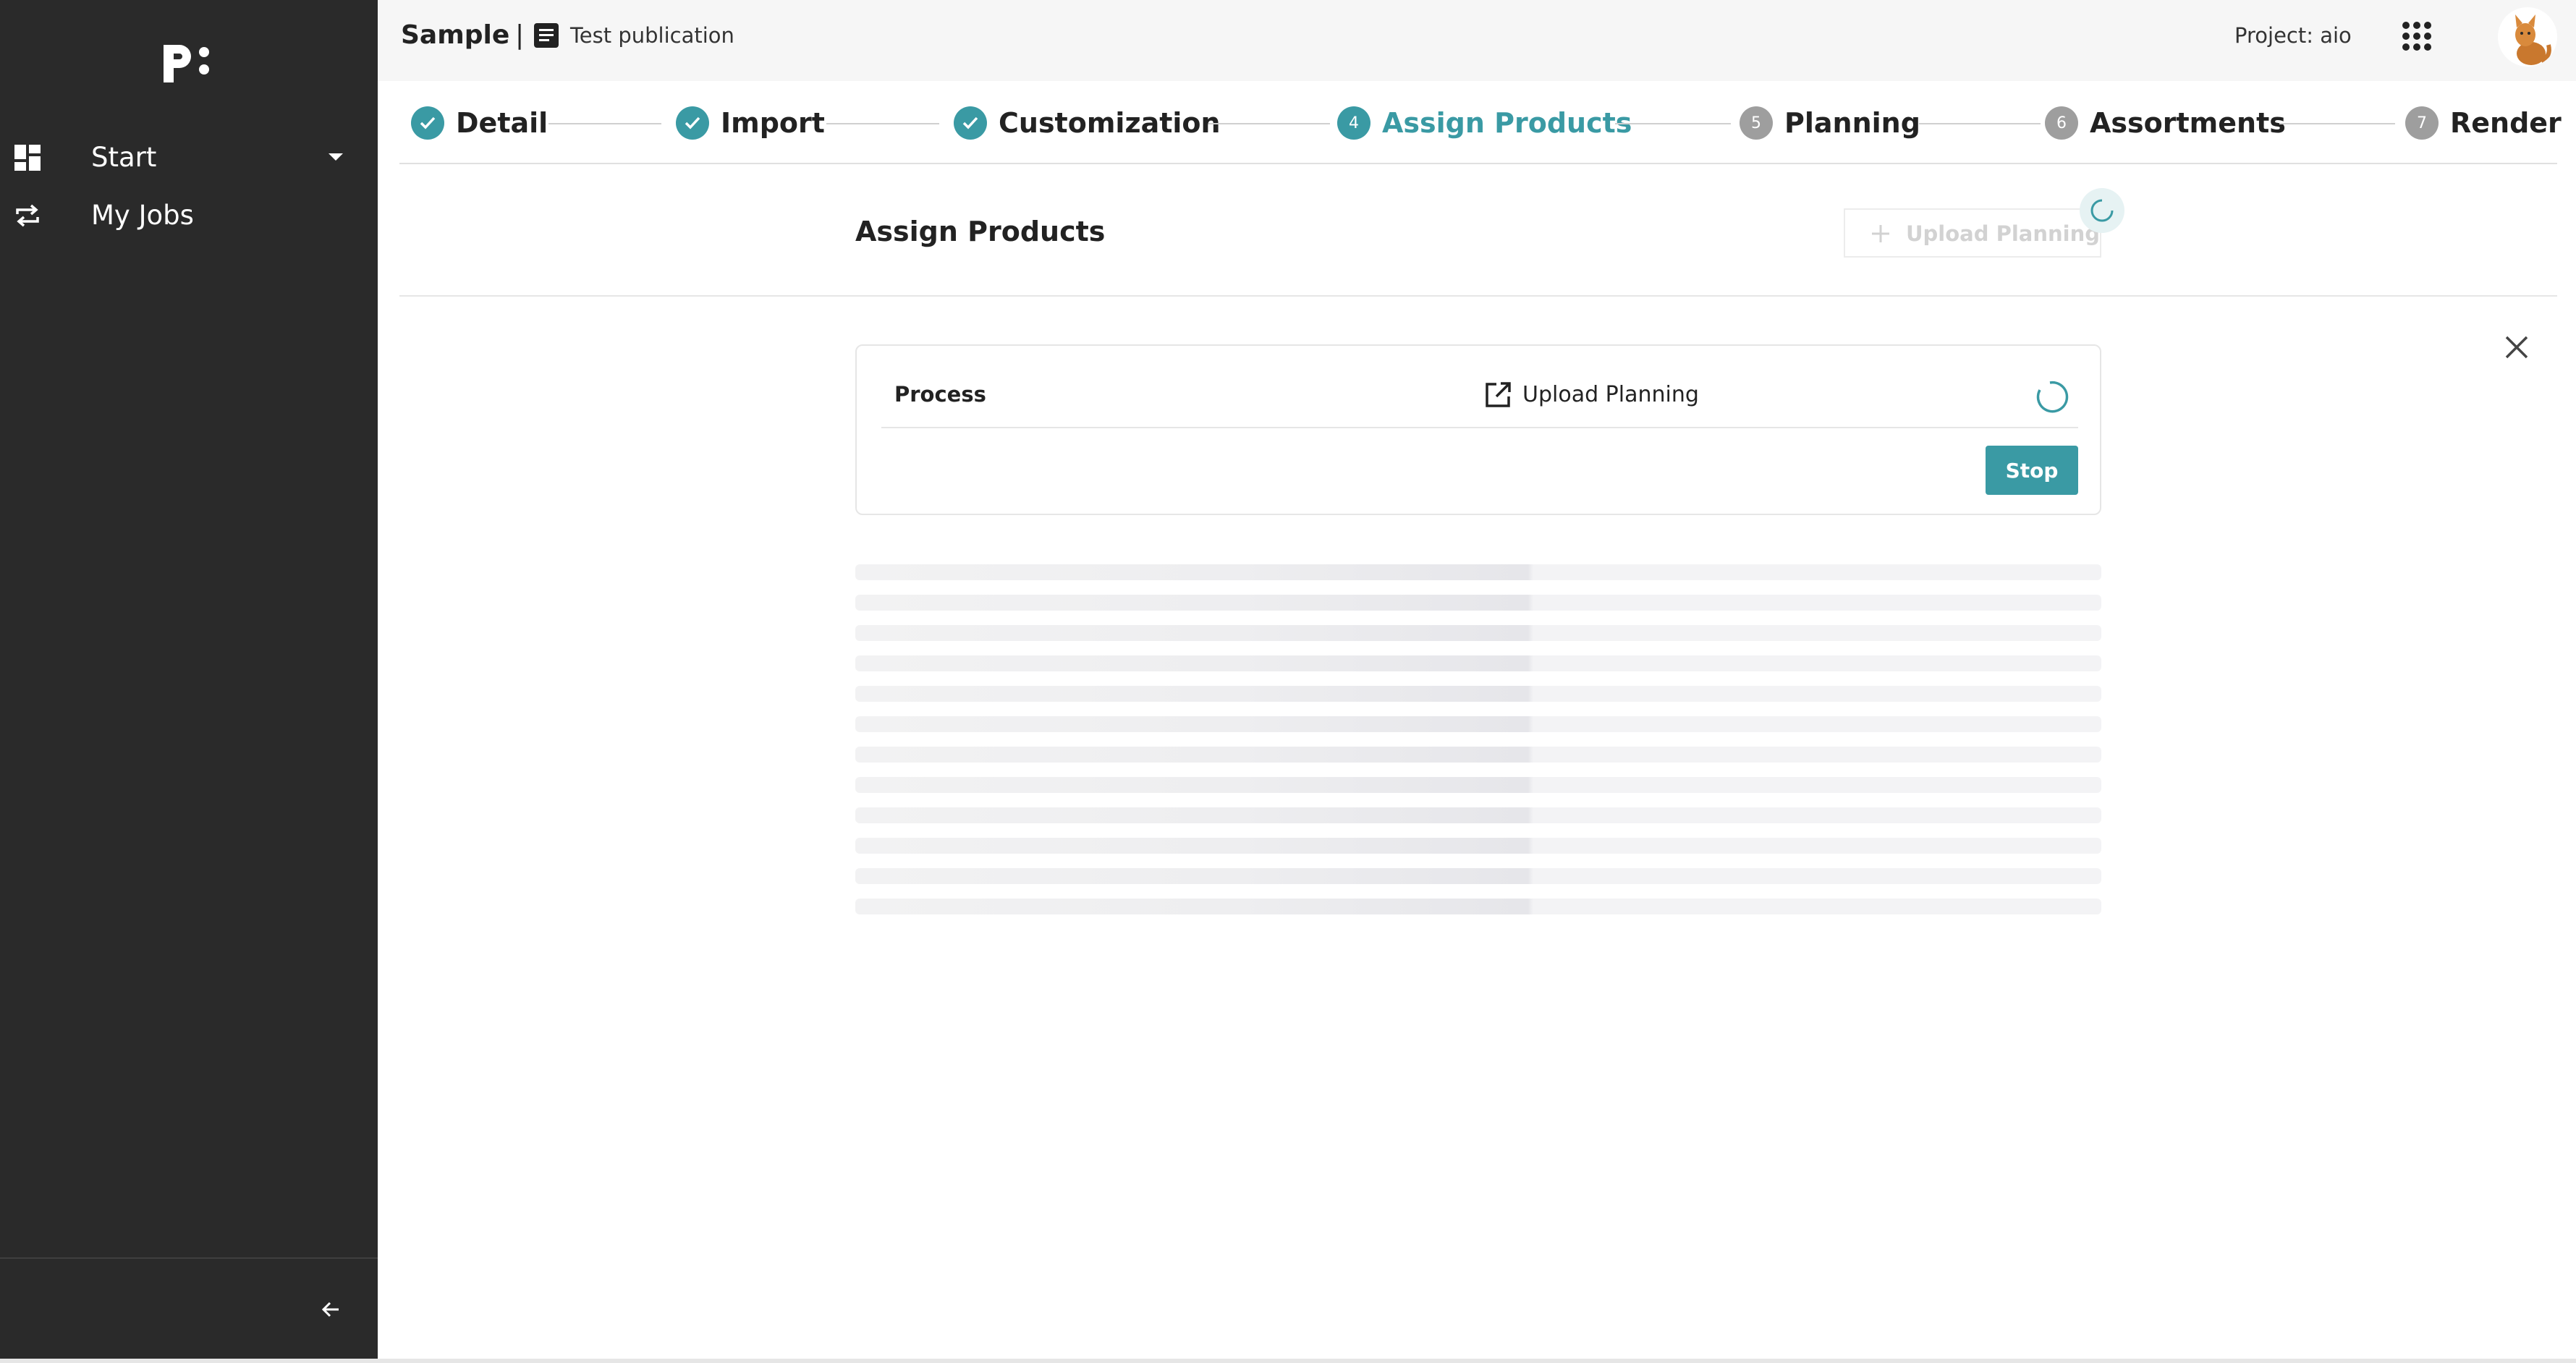 The image size is (2576, 1363). I want to click on page-title: Sample, so click(455, 35).